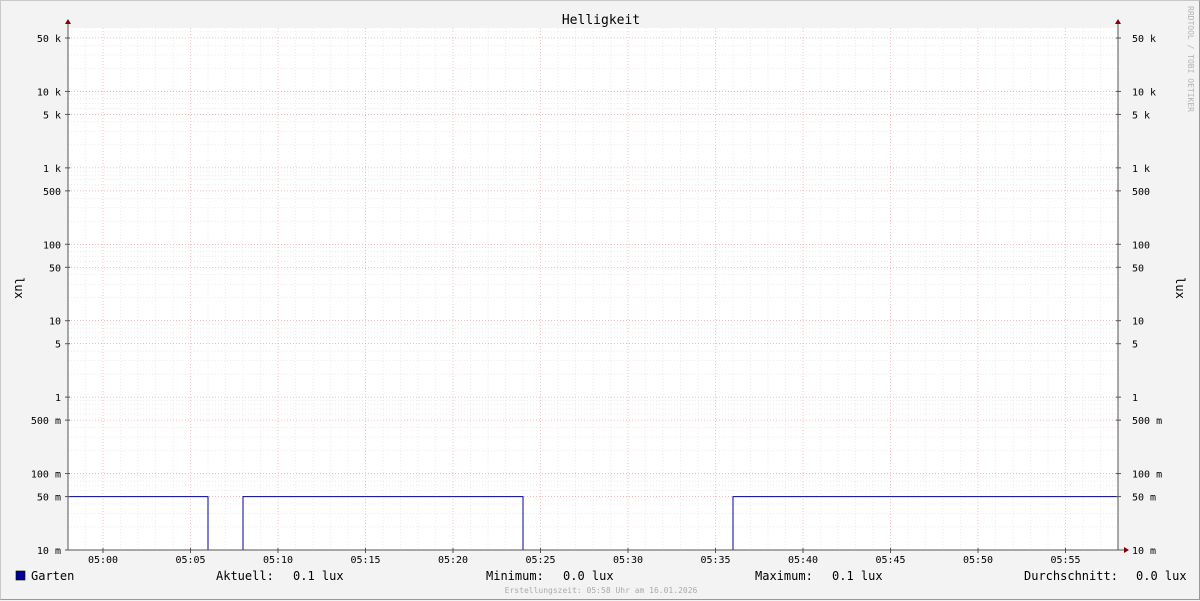 The height and width of the screenshot is (601, 1200). I want to click on y-tick-label-left: 100 m, so click(46, 475).